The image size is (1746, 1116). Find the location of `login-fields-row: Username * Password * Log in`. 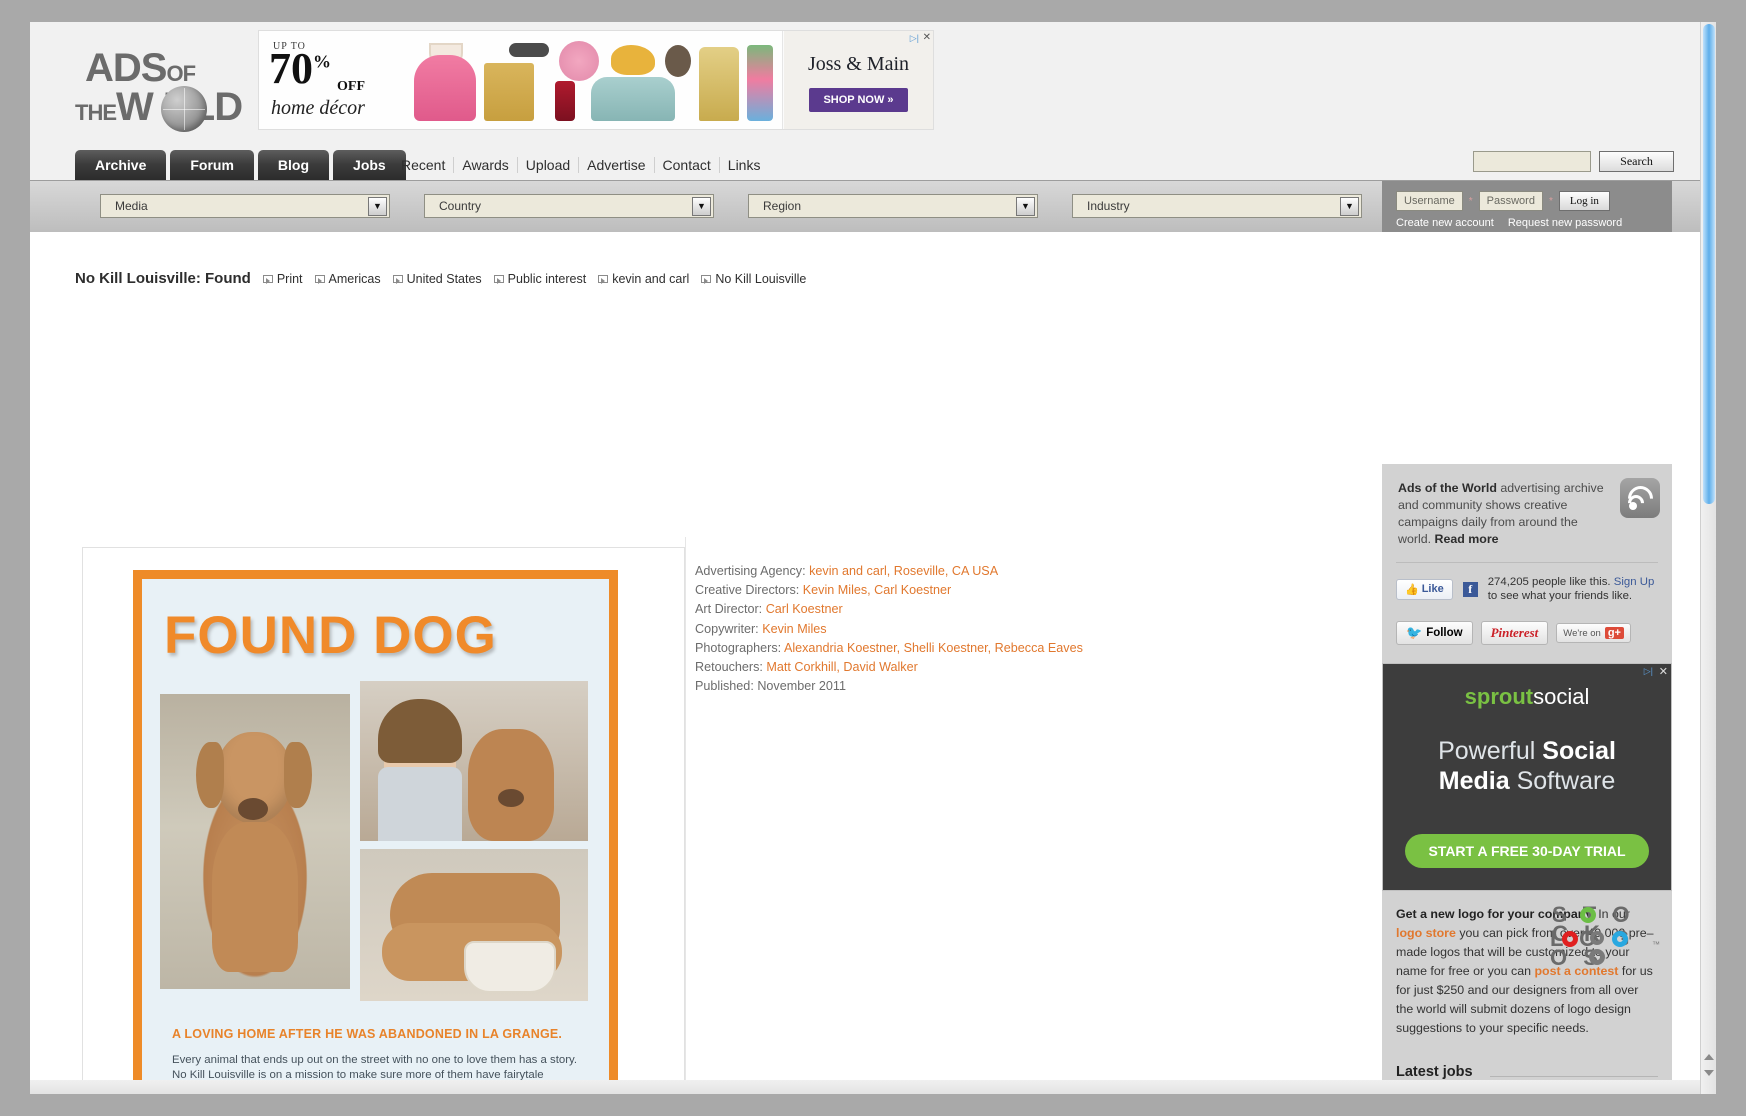

login-fields-row: Username * Password * Log in is located at coordinates (1534, 201).